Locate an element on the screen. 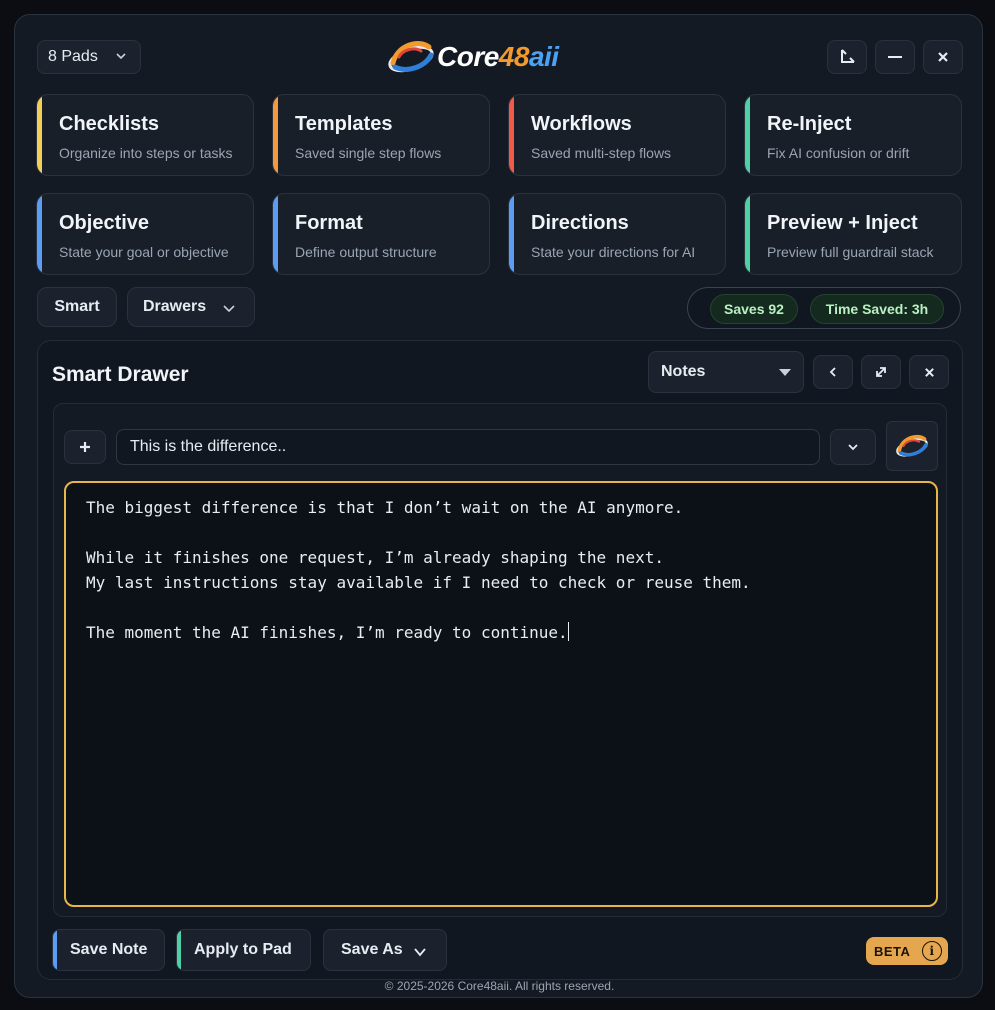  ai-logo-button is located at coordinates (912, 446).